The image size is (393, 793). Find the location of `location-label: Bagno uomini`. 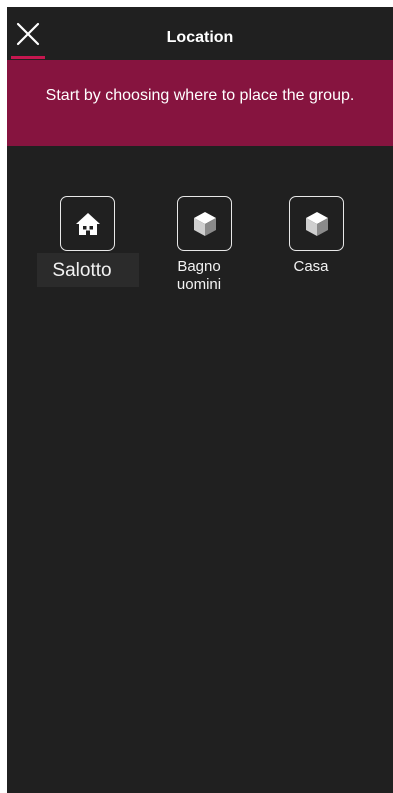

location-label: Bagno uomini is located at coordinates (199, 275).